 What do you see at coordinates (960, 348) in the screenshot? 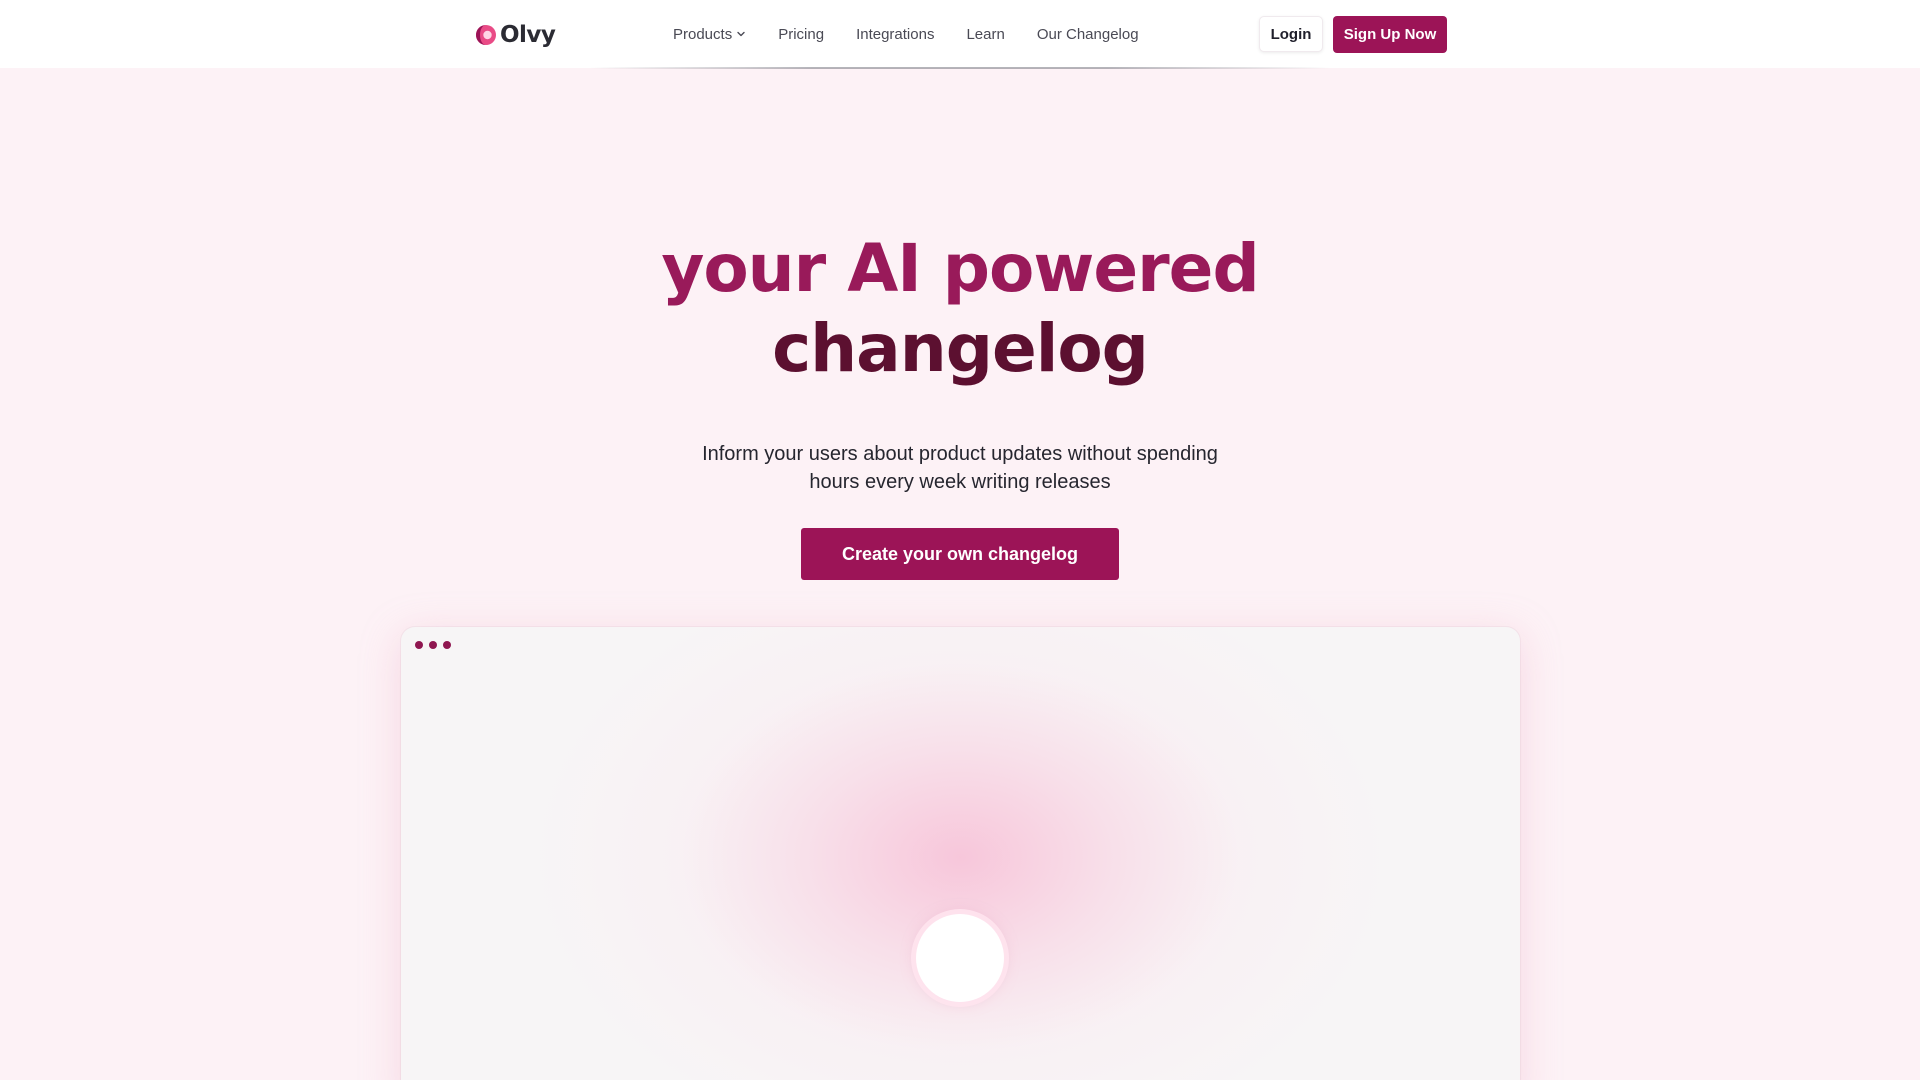
I see `hero-title-line-2: changelog` at bounding box center [960, 348].